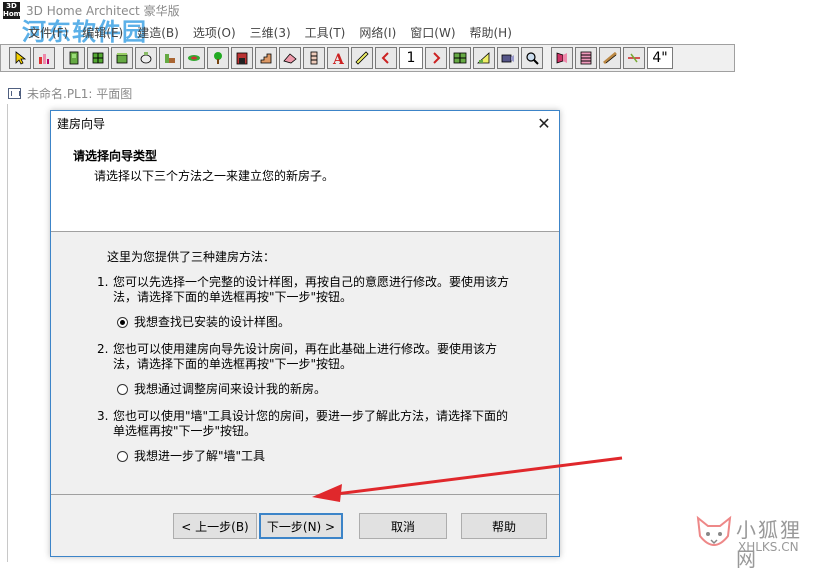 Image resolution: width=823 pixels, height=572 pixels. Describe the element at coordinates (467, 479) in the screenshot. I see `annotation-arrow` at that location.